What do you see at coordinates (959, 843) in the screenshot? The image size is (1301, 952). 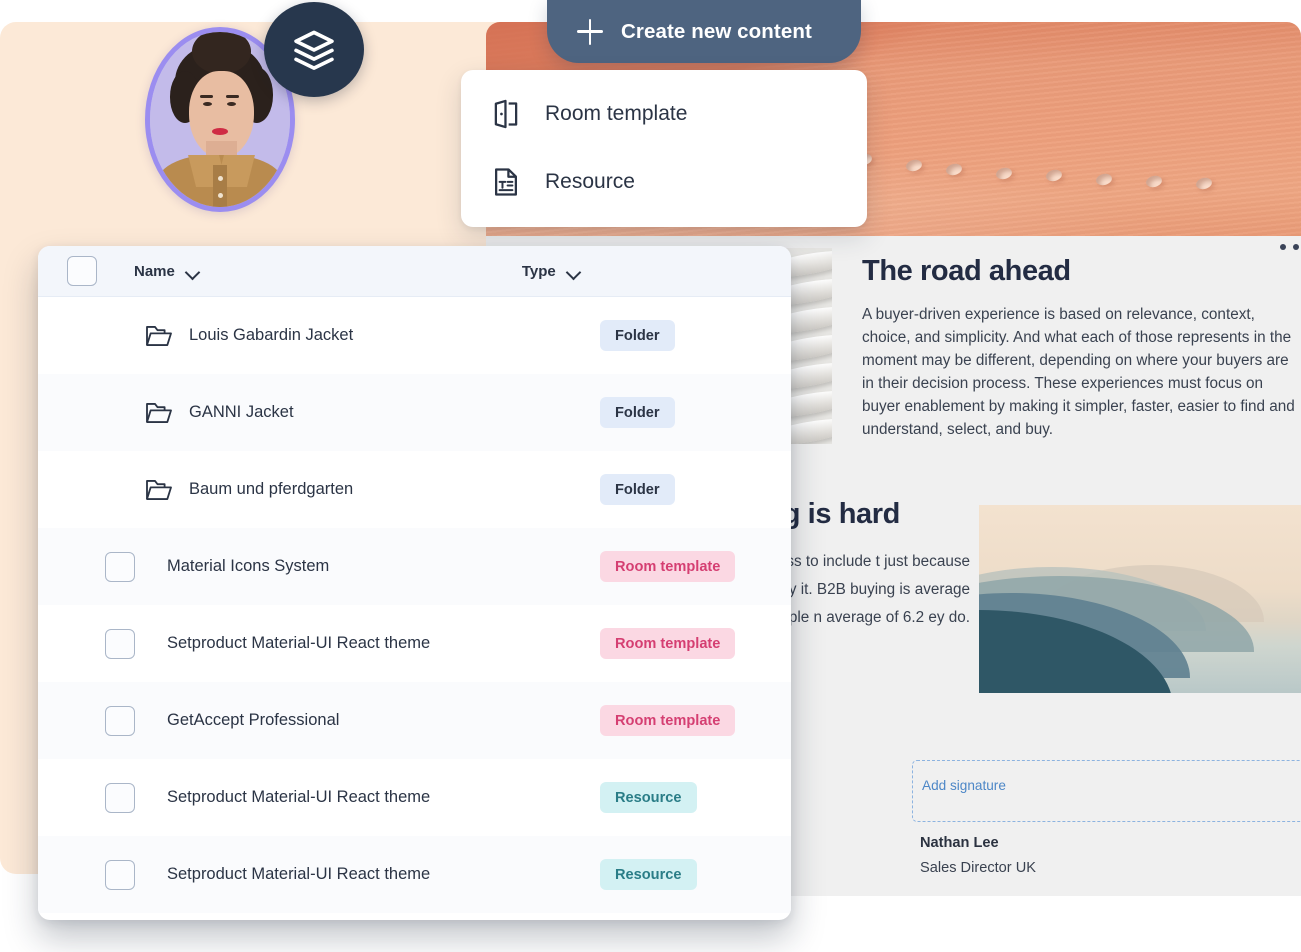 I see `signer-name: Nathan Lee` at bounding box center [959, 843].